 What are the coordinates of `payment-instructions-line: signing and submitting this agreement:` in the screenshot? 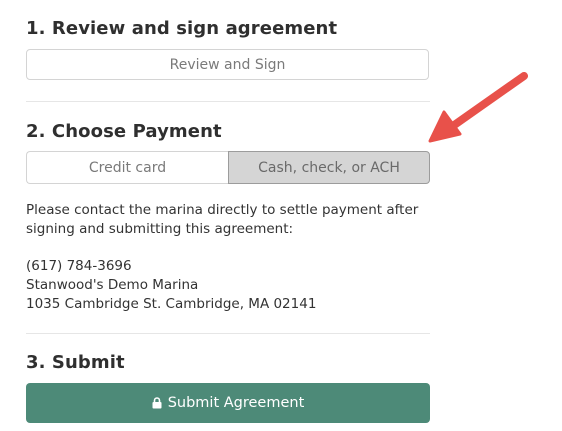 It's located at (160, 229).